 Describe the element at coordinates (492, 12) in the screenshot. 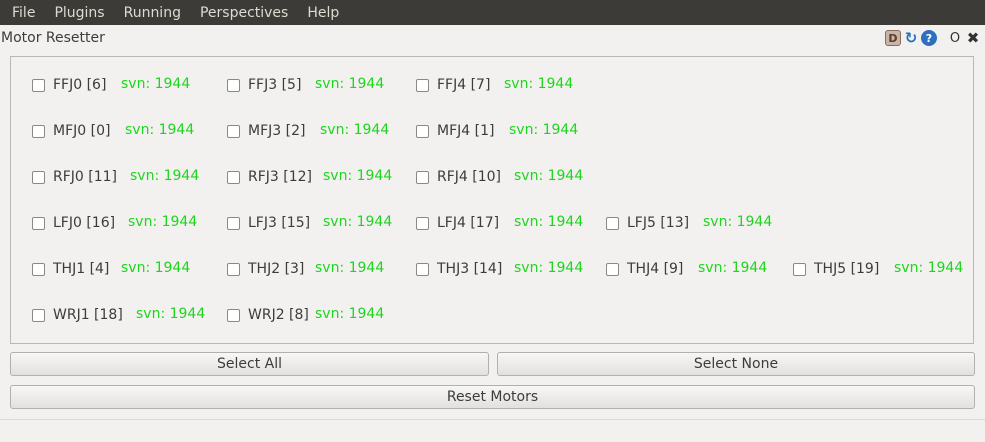

I see `menu-bar: File Plugins Running Perspectives Help` at that location.